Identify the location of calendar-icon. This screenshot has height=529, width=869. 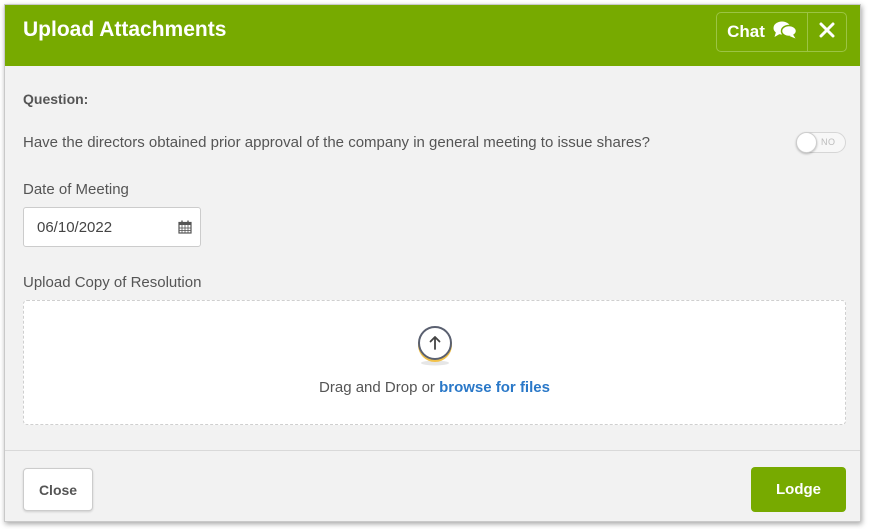
(185, 229).